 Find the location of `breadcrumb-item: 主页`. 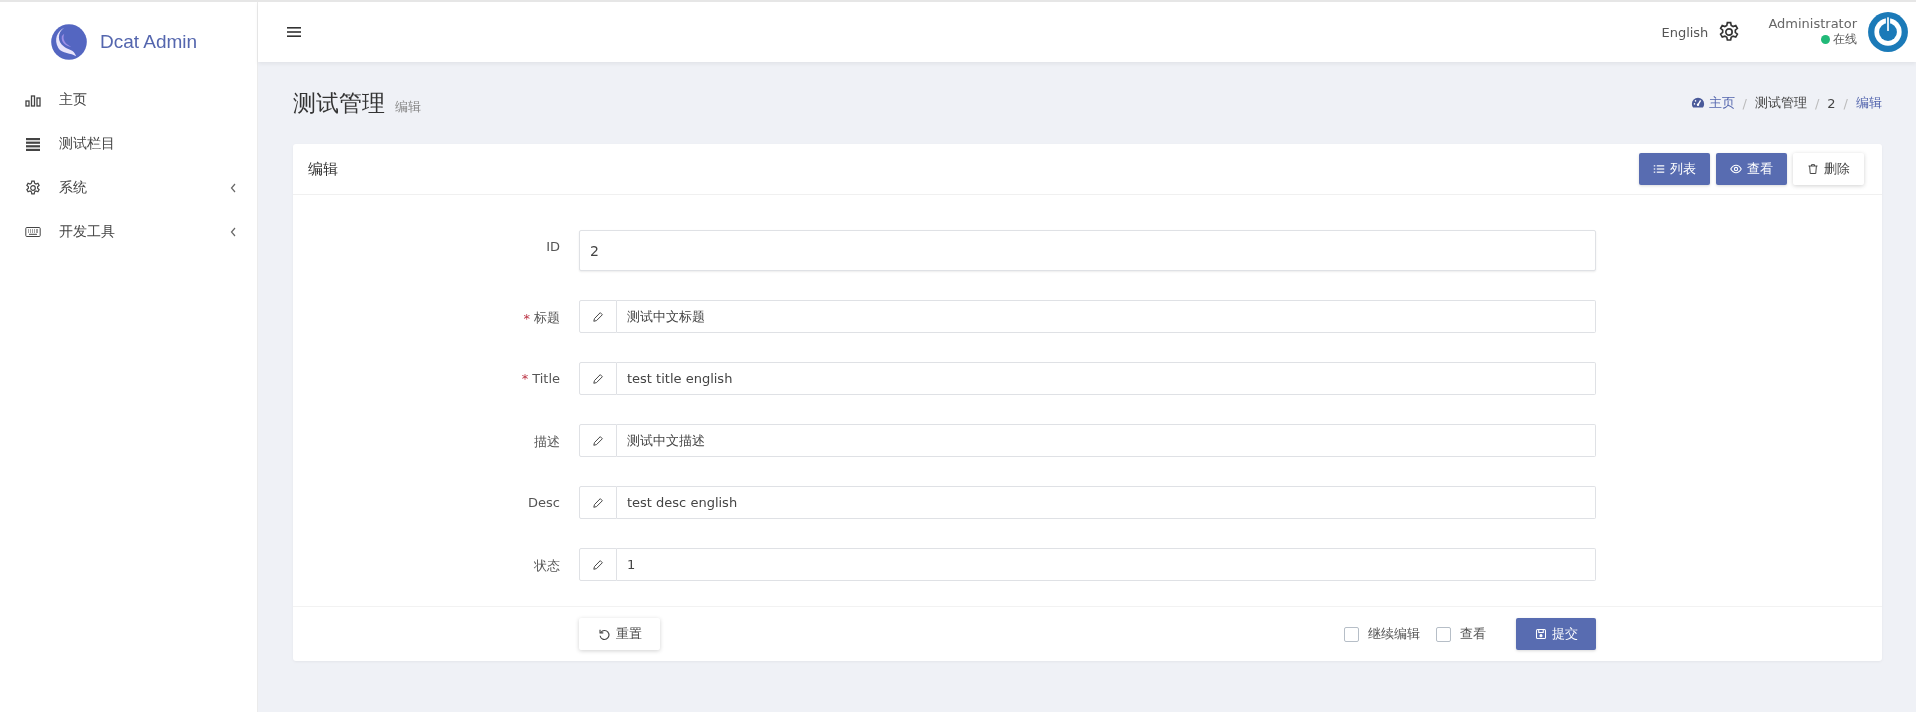

breadcrumb-item: 主页 is located at coordinates (1721, 103).